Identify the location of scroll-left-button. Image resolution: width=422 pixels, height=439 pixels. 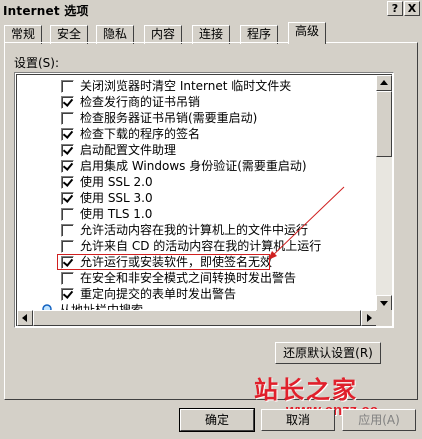
(25, 318).